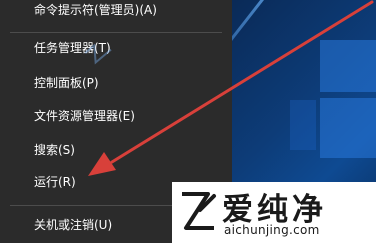  I want to click on aichunjing-logo-icon, so click(199, 211).